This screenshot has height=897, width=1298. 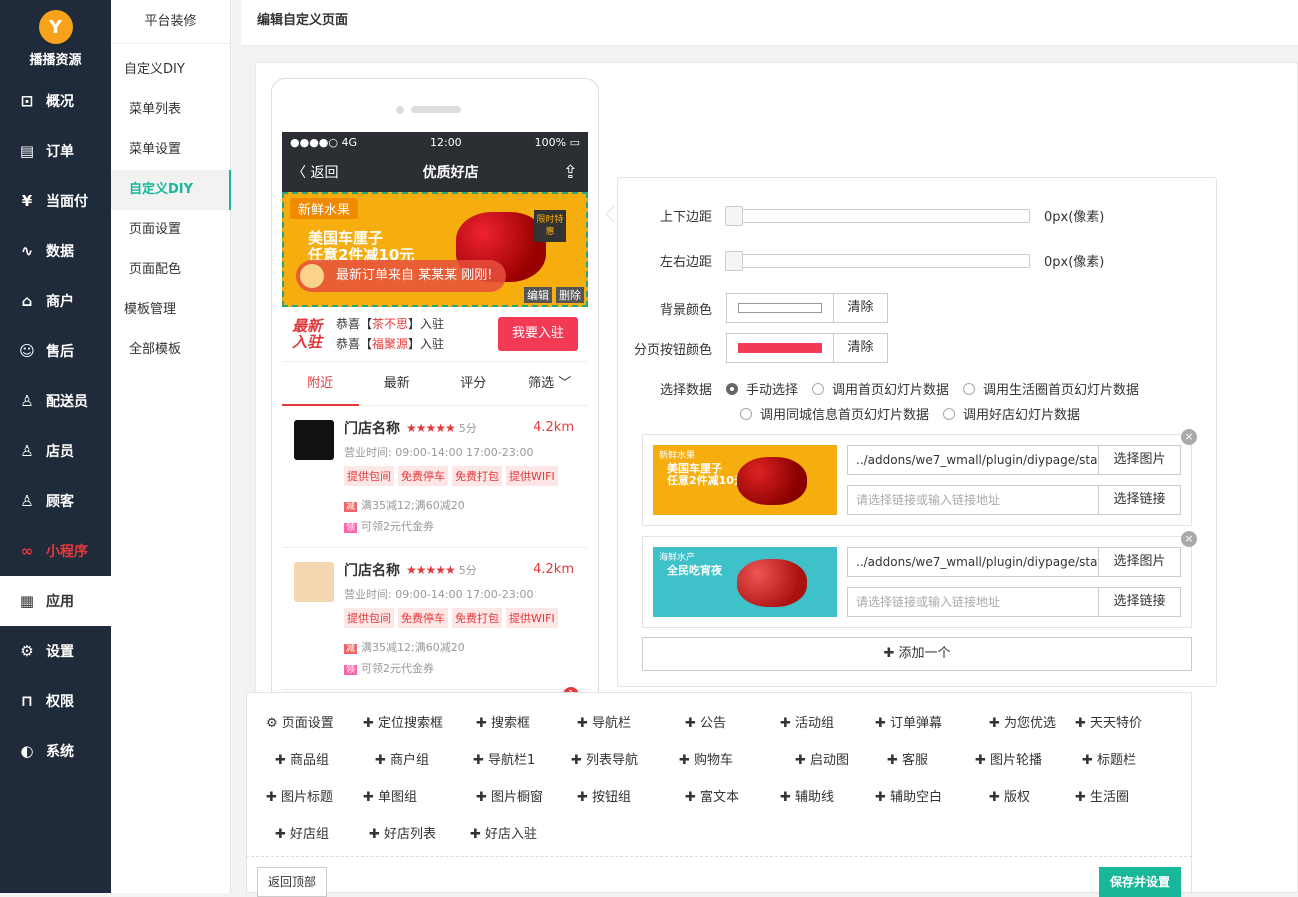 What do you see at coordinates (807, 795) in the screenshot?
I see `palette-item: ✚ 辅助线` at bounding box center [807, 795].